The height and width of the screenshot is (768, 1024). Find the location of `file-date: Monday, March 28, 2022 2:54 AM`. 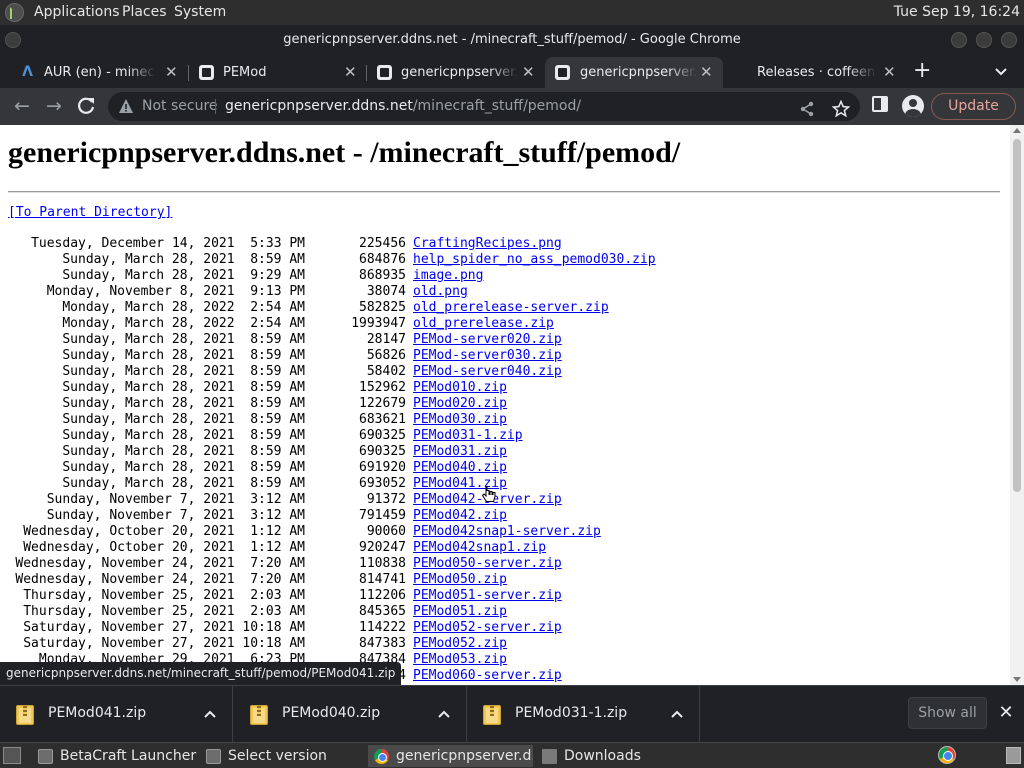

file-date: Monday, March 28, 2022 2:54 AM is located at coordinates (183, 323).